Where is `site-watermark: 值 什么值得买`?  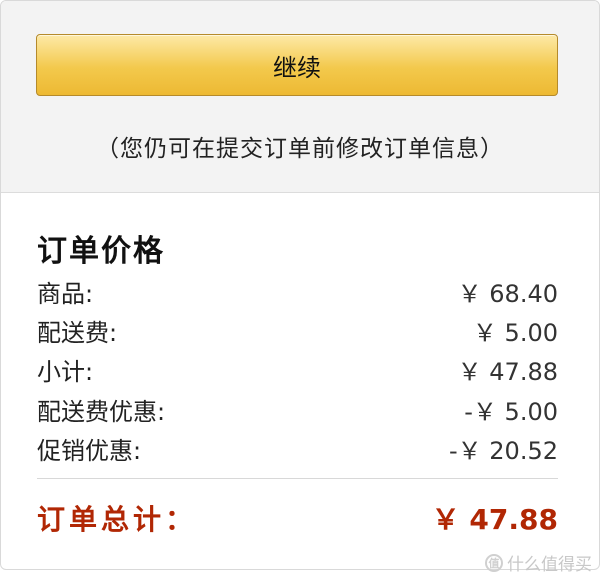
site-watermark: 值 什么值得买 is located at coordinates (538, 562).